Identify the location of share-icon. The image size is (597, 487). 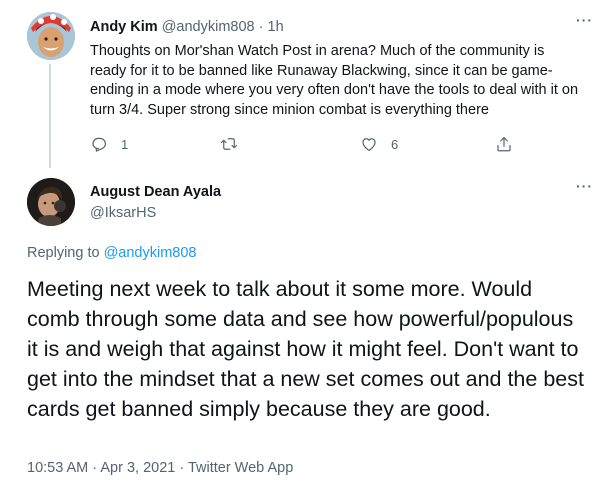
(504, 144).